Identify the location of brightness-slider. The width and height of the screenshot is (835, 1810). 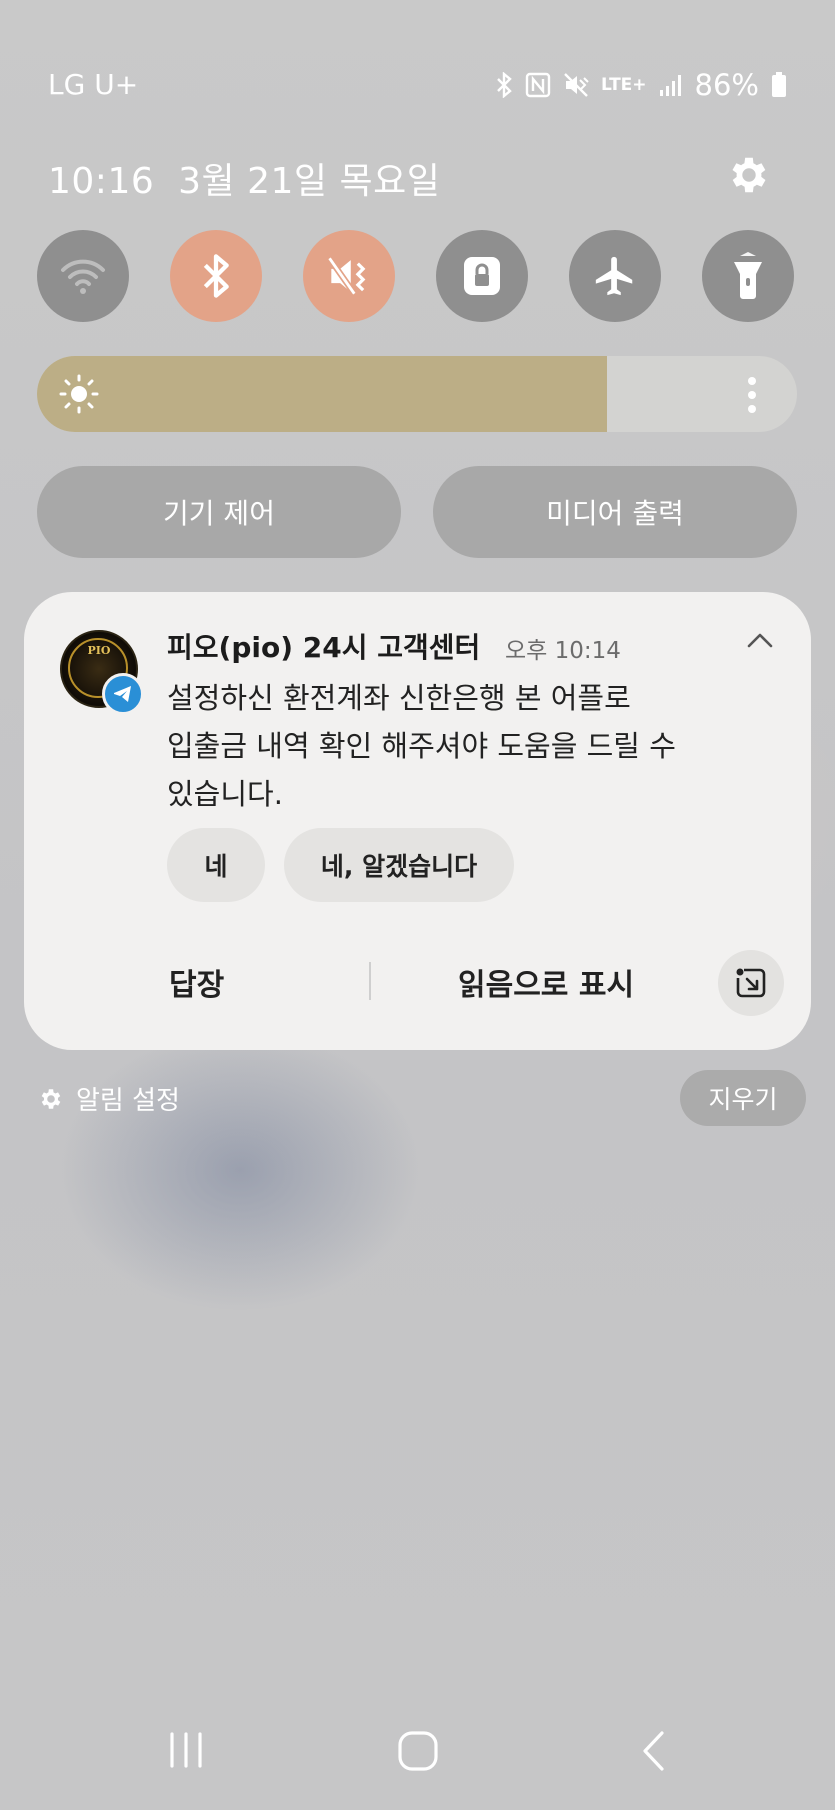
(417, 394).